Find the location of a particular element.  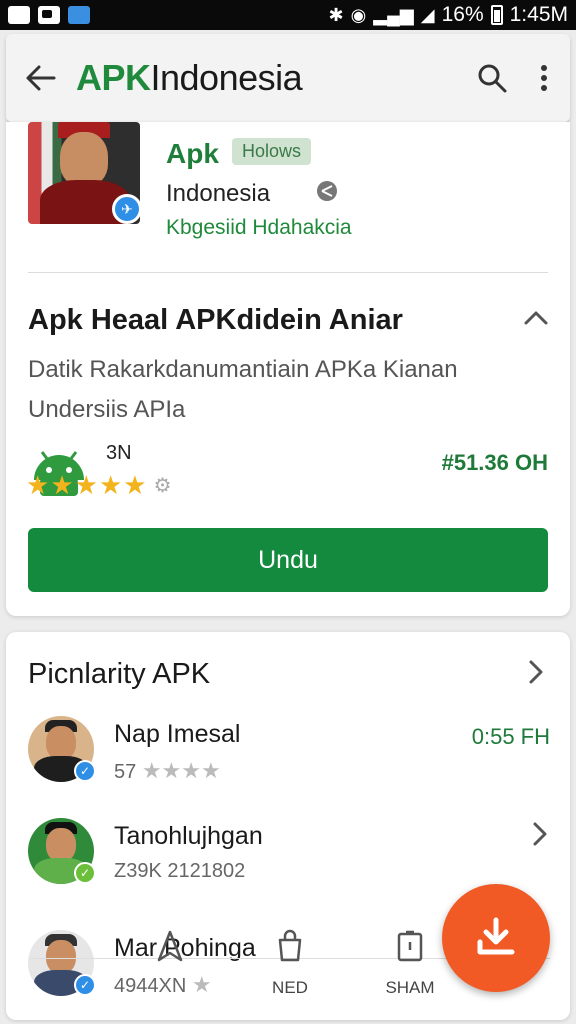

share-icon is located at coordinates (327, 191).